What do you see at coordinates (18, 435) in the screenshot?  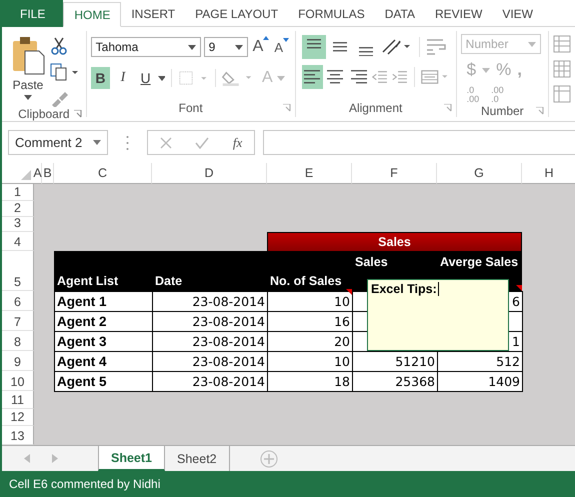 I see `row-header: 13` at bounding box center [18, 435].